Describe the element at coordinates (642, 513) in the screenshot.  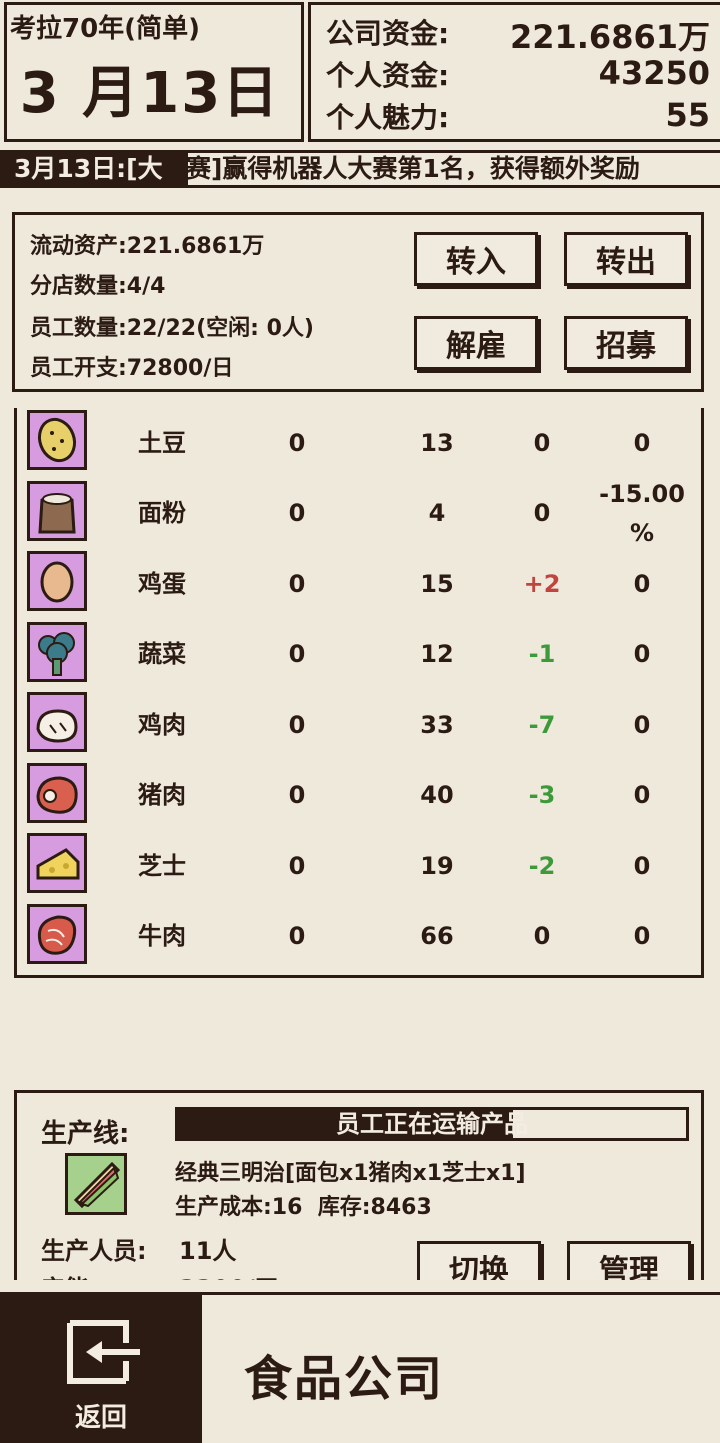
I see `ingredient-col-d: -15.00 %` at that location.